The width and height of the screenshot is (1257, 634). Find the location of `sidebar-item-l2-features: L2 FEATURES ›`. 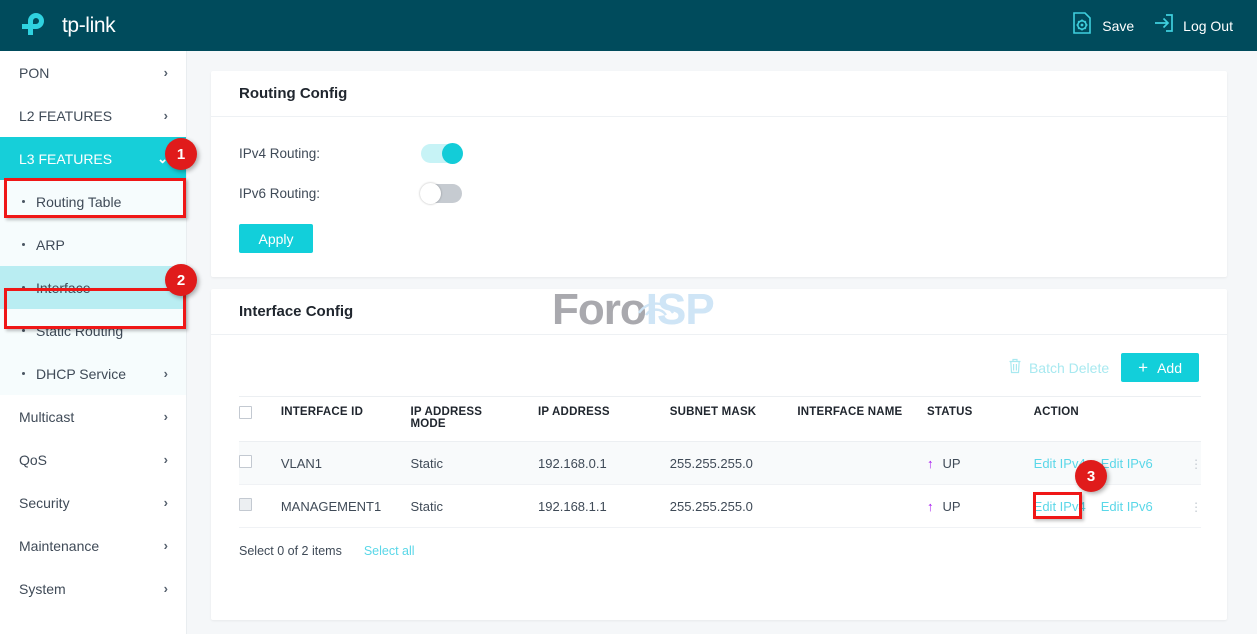

sidebar-item-l2-features: L2 FEATURES › is located at coordinates (93, 115).